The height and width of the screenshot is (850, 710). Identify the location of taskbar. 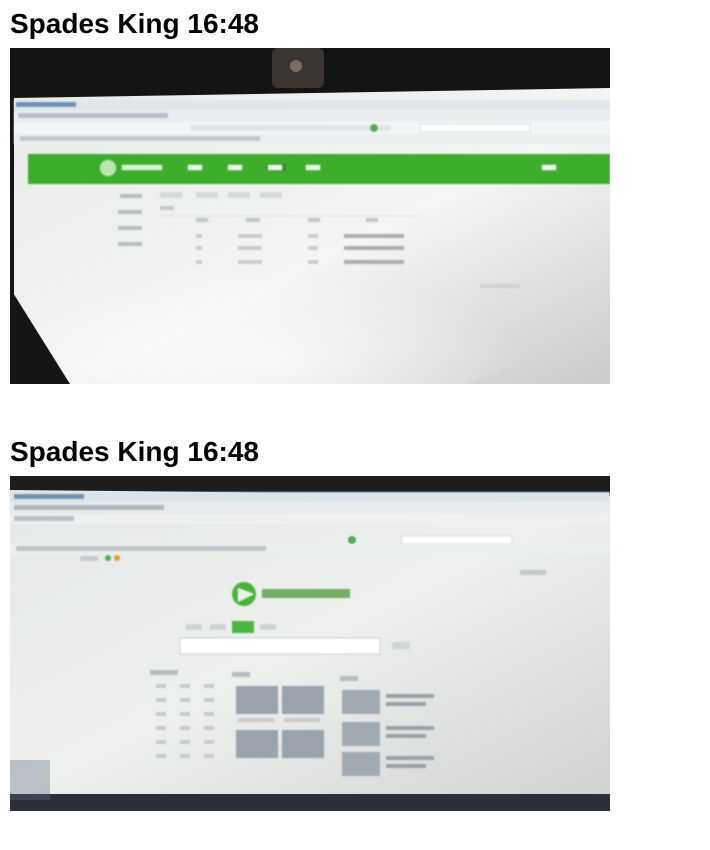
(310, 802).